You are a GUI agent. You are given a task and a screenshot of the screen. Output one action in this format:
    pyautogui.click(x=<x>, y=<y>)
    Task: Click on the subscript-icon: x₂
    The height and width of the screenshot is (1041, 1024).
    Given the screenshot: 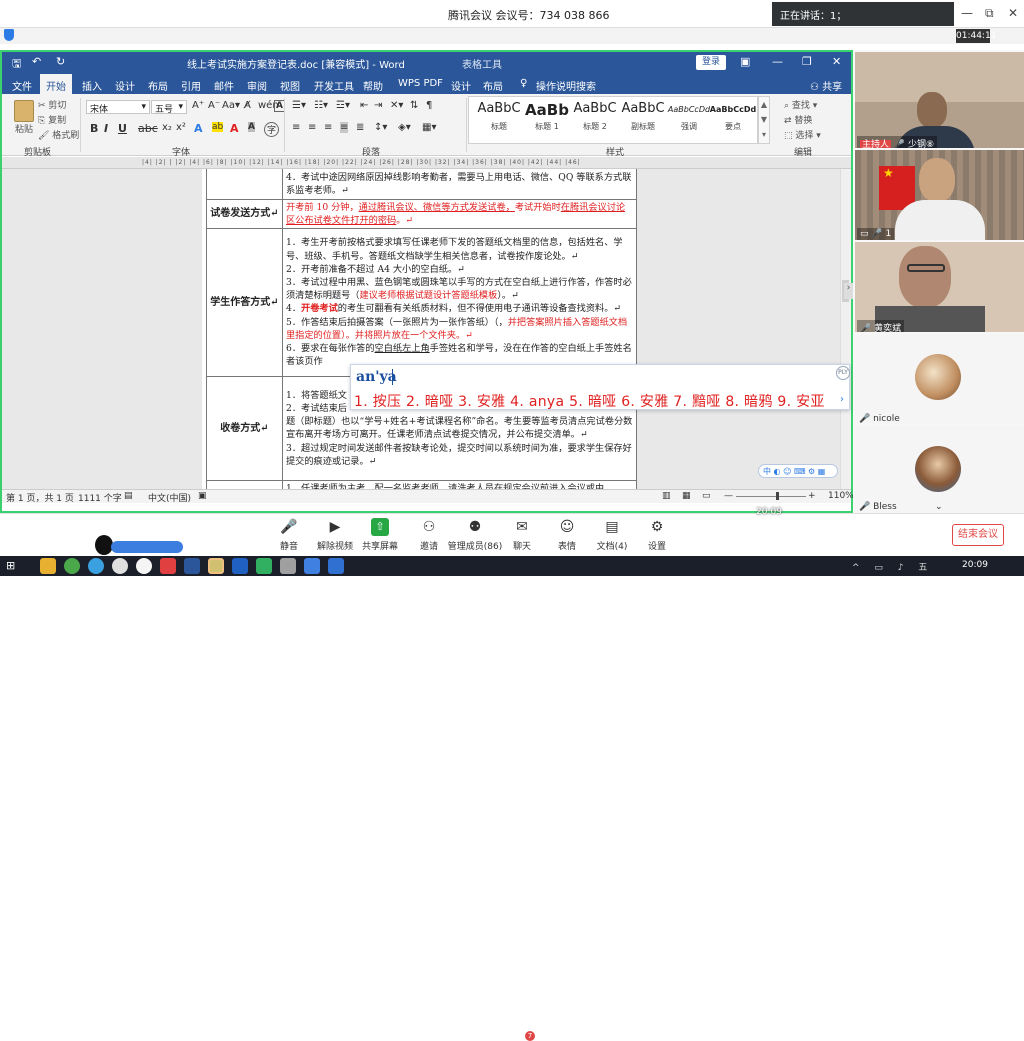 What is the action you would take?
    pyautogui.click(x=167, y=127)
    